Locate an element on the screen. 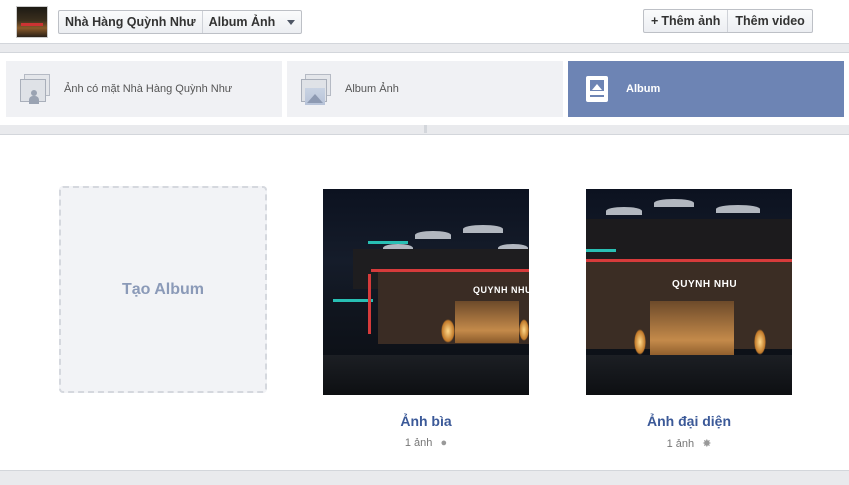  breadcrumb-page-name: Nhà Hàng Quỳnh Như is located at coordinates (130, 22).